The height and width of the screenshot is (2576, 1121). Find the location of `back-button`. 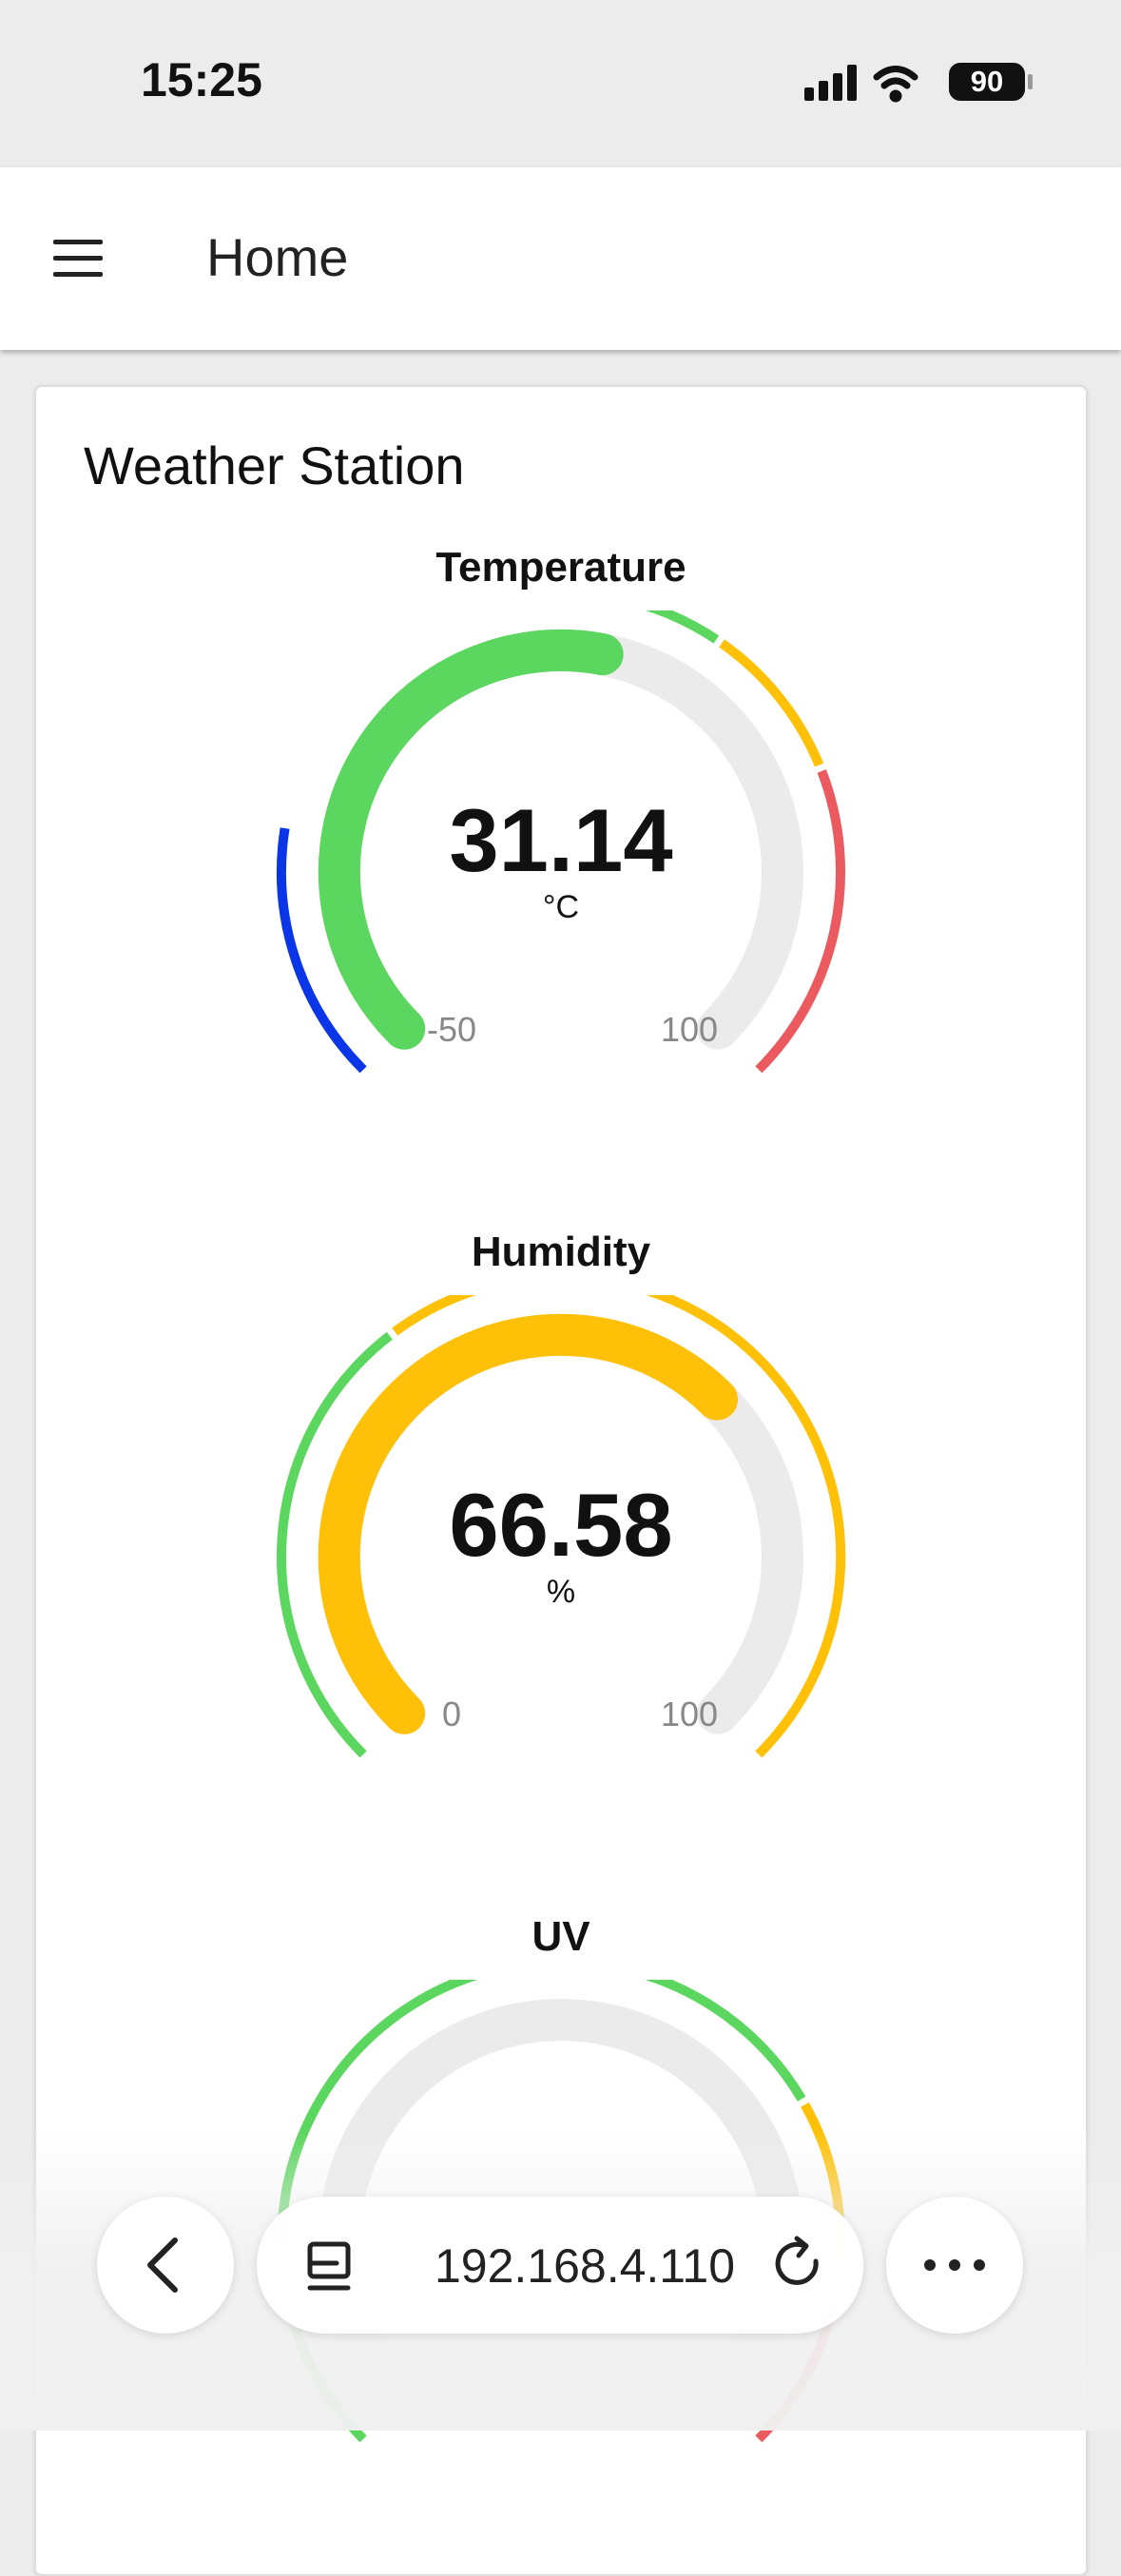

back-button is located at coordinates (165, 2265).